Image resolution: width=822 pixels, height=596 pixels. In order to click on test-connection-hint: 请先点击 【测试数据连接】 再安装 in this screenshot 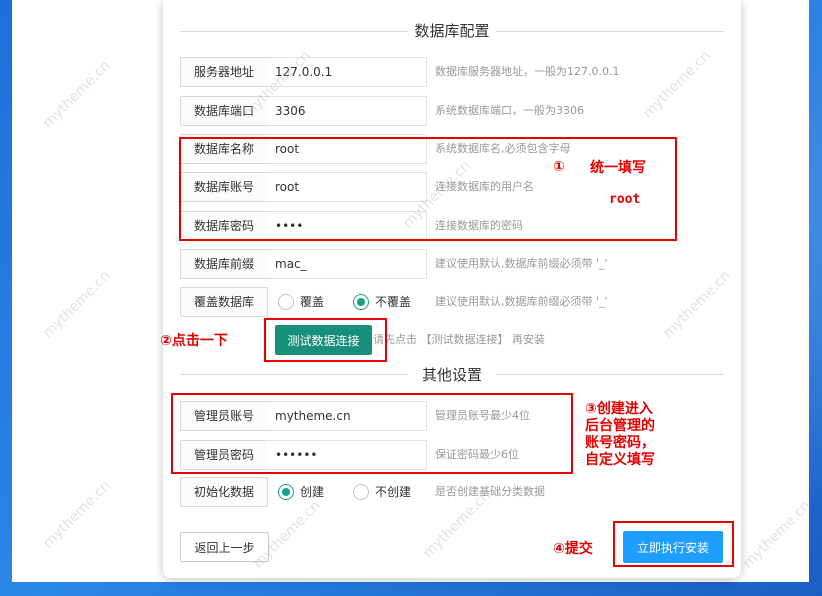, I will do `click(459, 339)`.